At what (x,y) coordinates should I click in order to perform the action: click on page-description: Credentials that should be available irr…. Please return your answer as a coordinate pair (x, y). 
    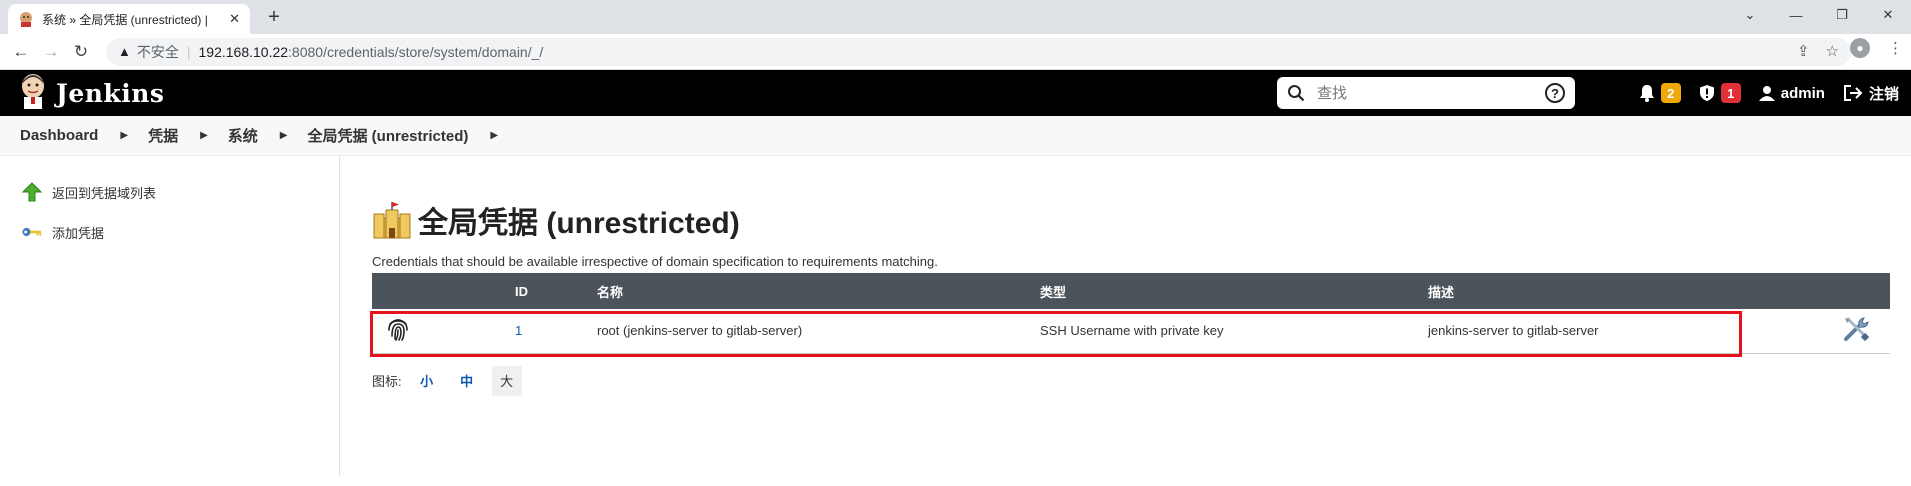
    Looking at the image, I should click on (655, 261).